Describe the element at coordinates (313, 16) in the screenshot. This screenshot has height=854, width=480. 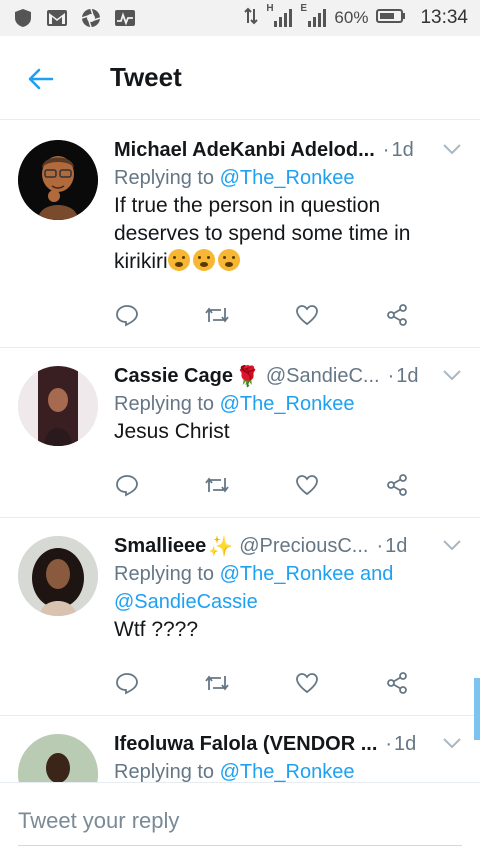
I see `signal-e-icon: E` at that location.